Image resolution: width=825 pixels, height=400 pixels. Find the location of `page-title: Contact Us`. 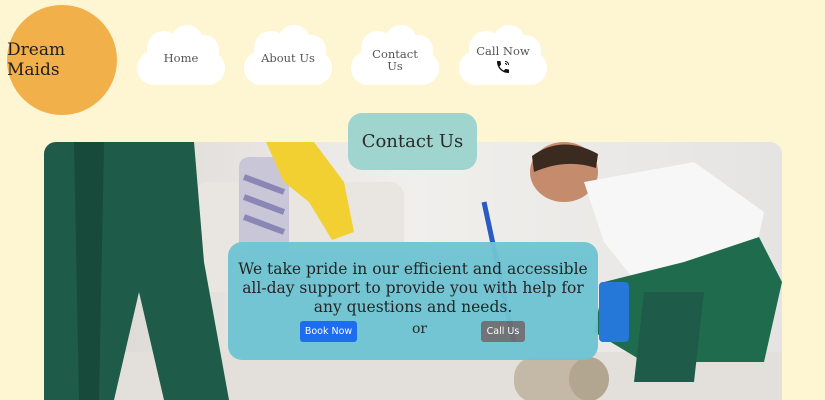

page-title: Contact Us is located at coordinates (412, 141).